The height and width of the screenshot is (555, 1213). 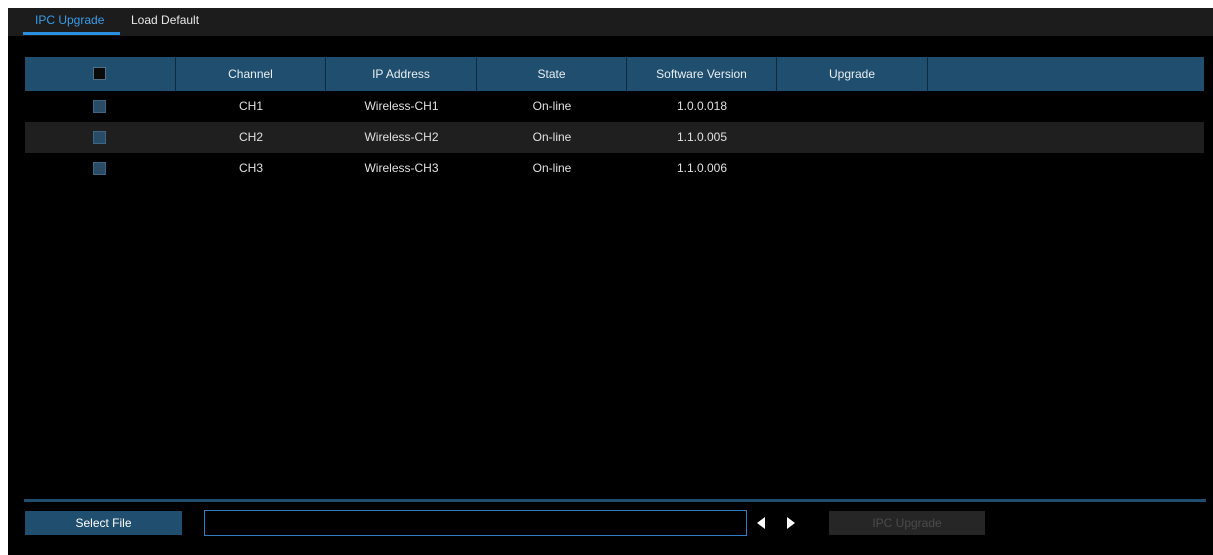 I want to click on cell-ip-address: Wireless-CH2, so click(x=401, y=137).